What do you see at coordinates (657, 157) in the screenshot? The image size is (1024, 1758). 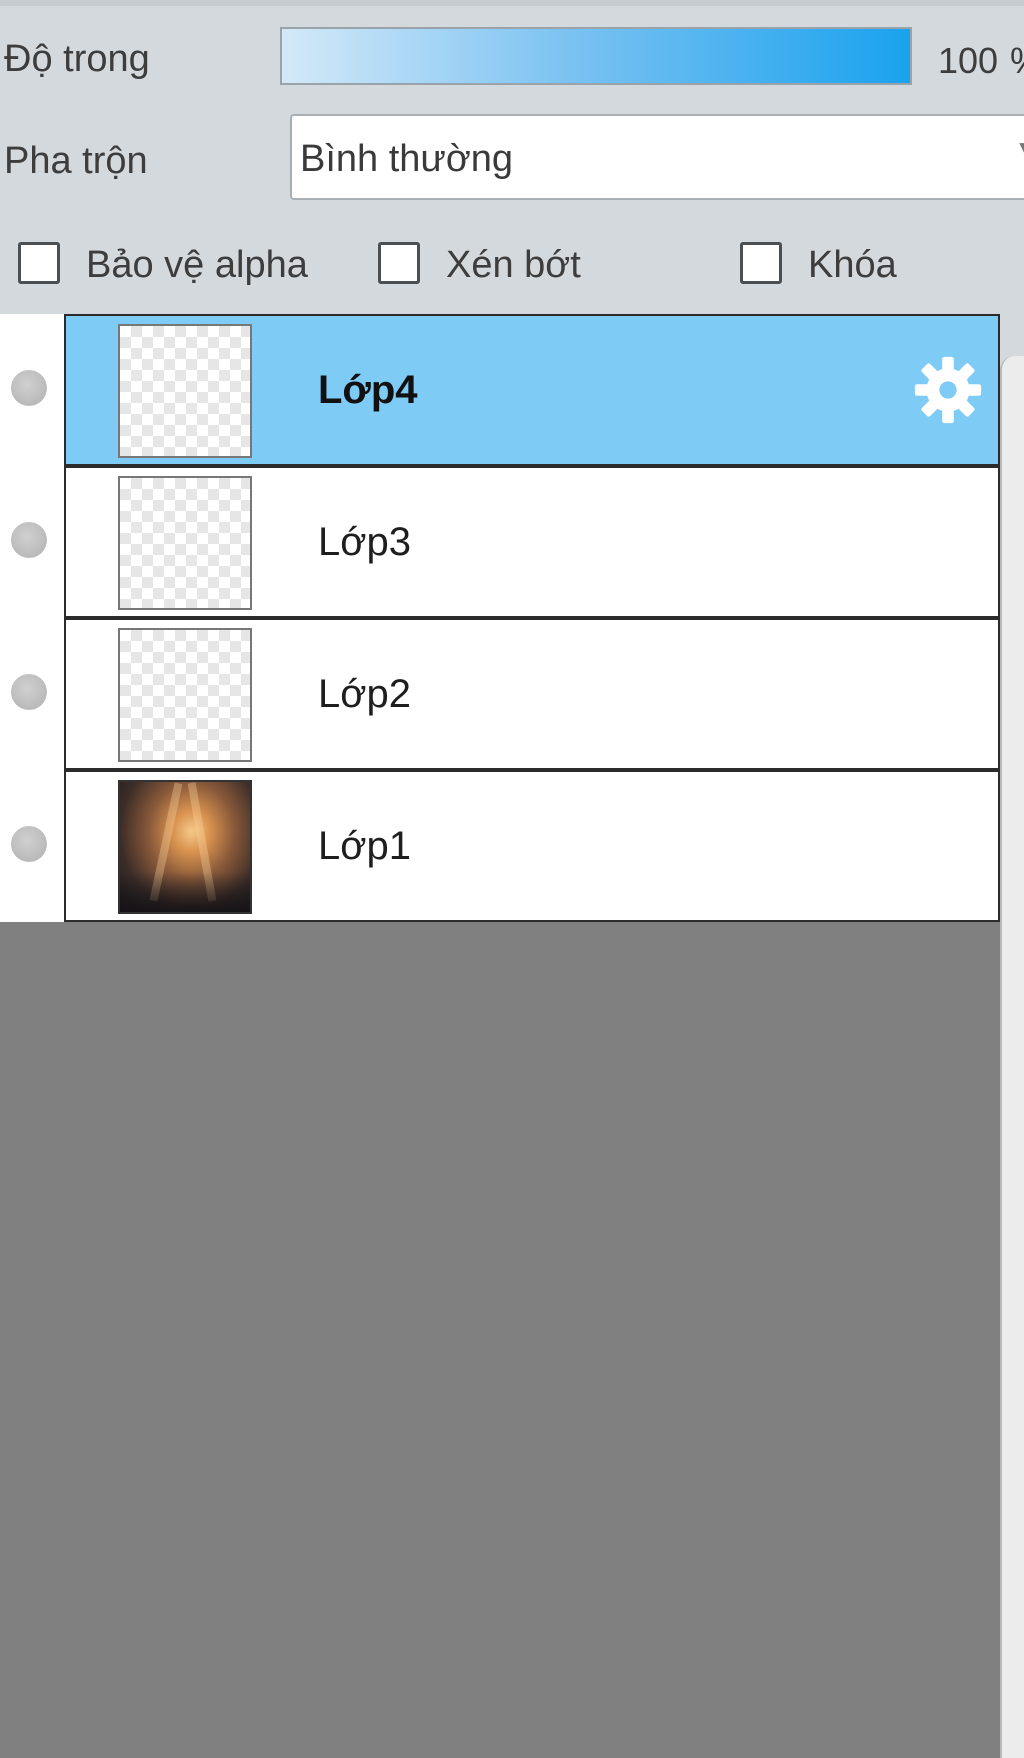 I see `blend-mode-select: Bình thường ▼` at bounding box center [657, 157].